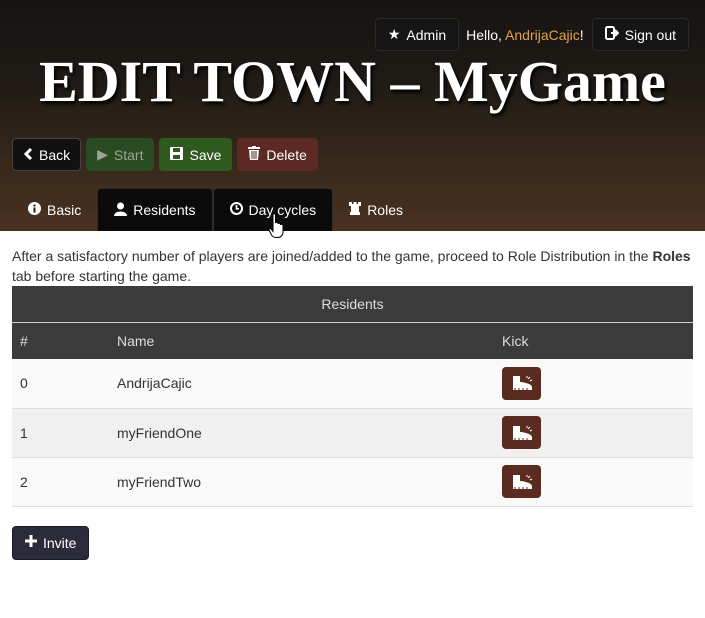 This screenshot has height=618, width=705. I want to click on top-navigation: ★ Admin Hello, AndrijaCajic! Sign out, so click(531, 34).